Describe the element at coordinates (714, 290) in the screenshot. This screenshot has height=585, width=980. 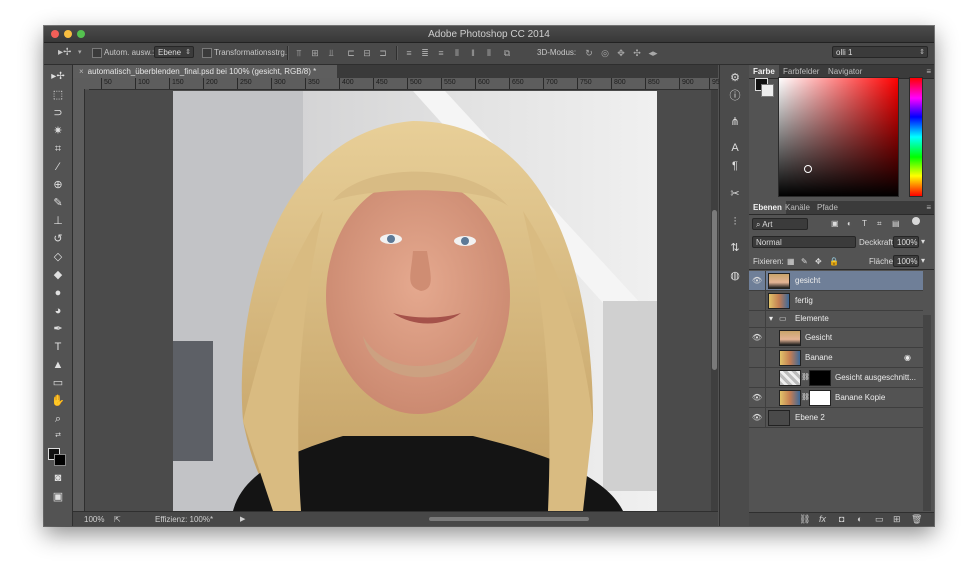
I see `vertical-scroll-thumb` at that location.